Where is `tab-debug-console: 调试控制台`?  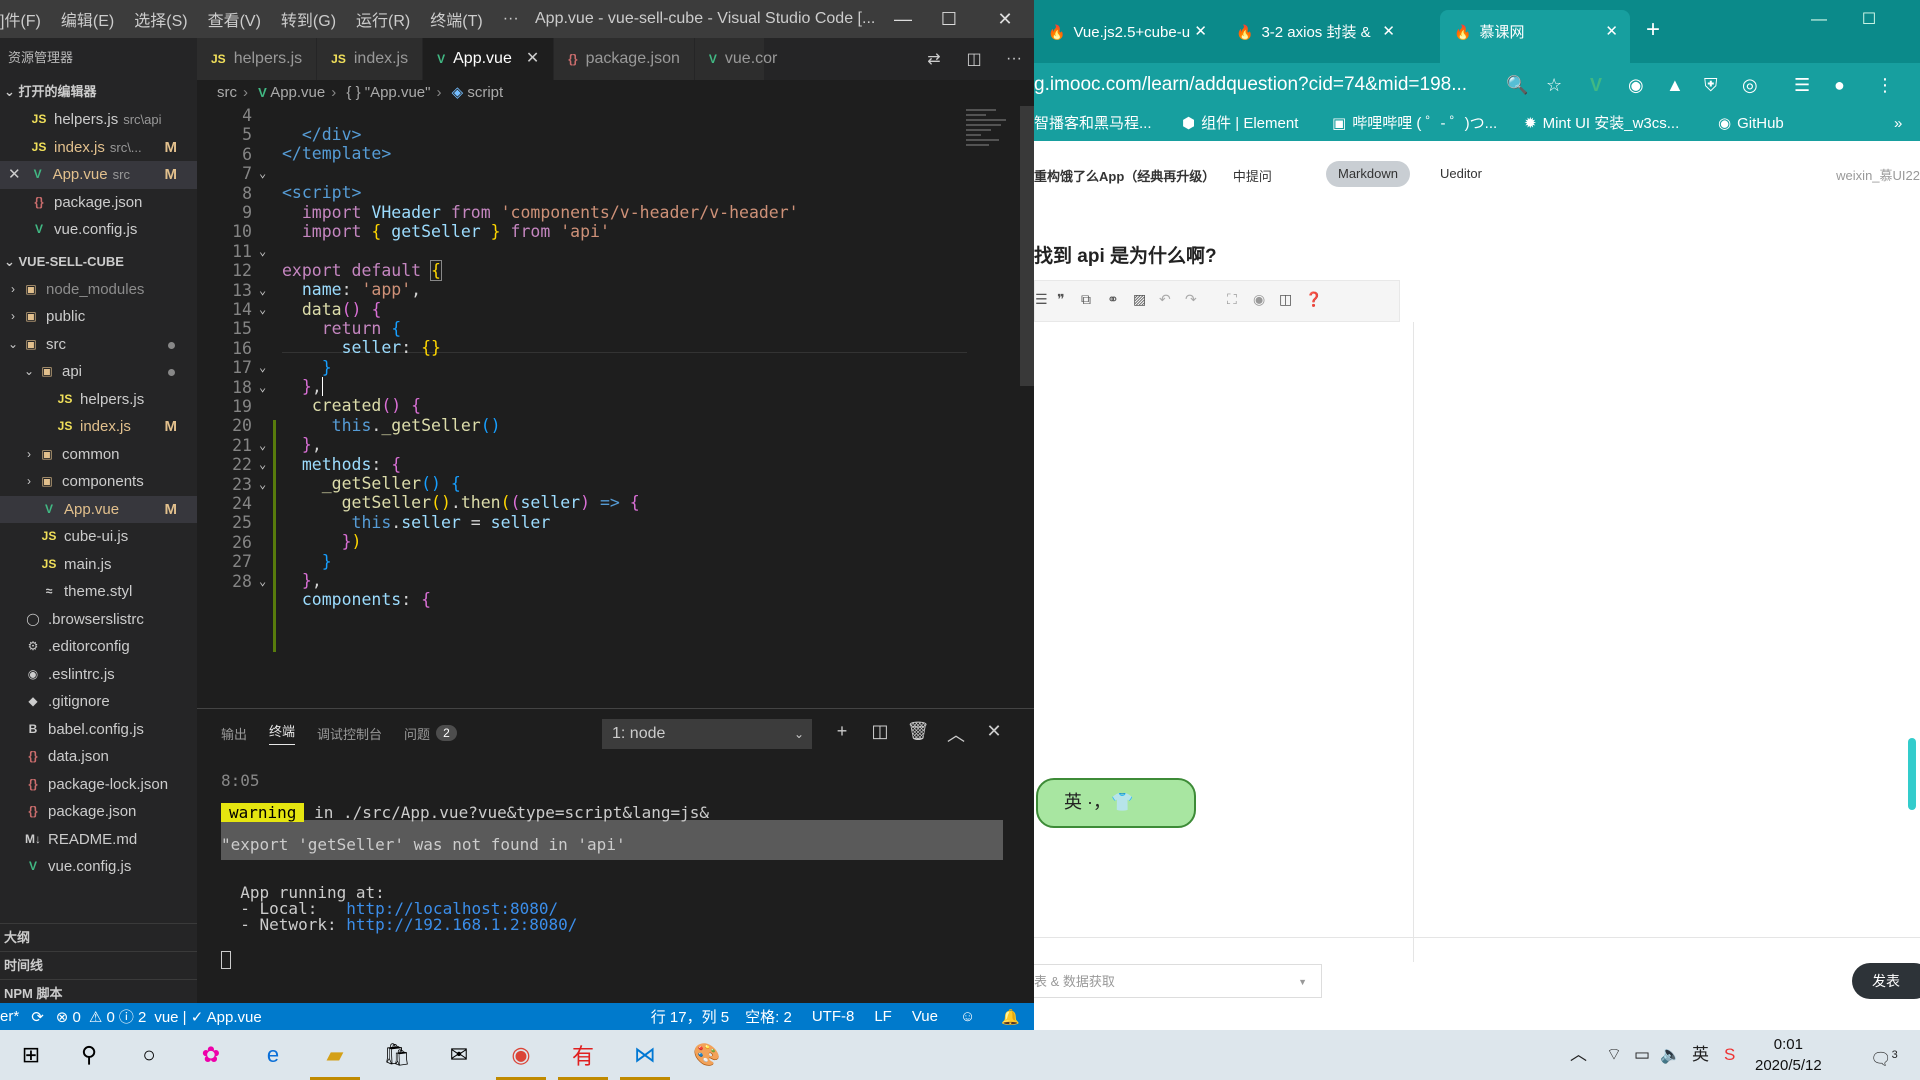
tab-debug-console: 调试控制台 is located at coordinates (349, 733).